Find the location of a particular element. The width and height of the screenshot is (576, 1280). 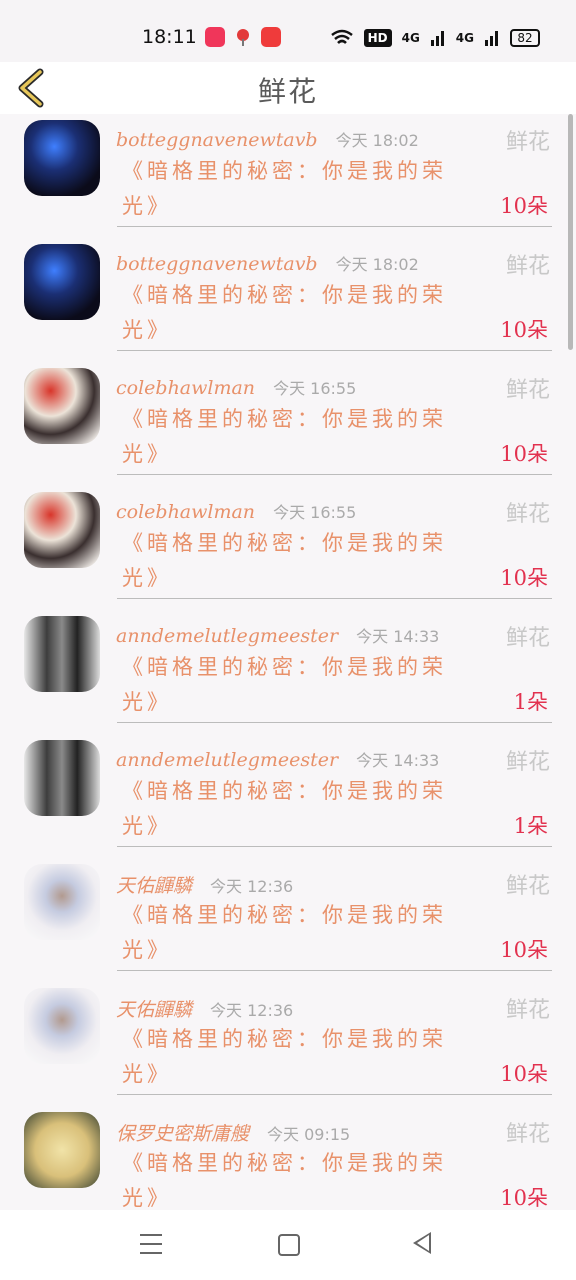

sender-username: 保罗史密斯庸艘 is located at coordinates (183, 1134).